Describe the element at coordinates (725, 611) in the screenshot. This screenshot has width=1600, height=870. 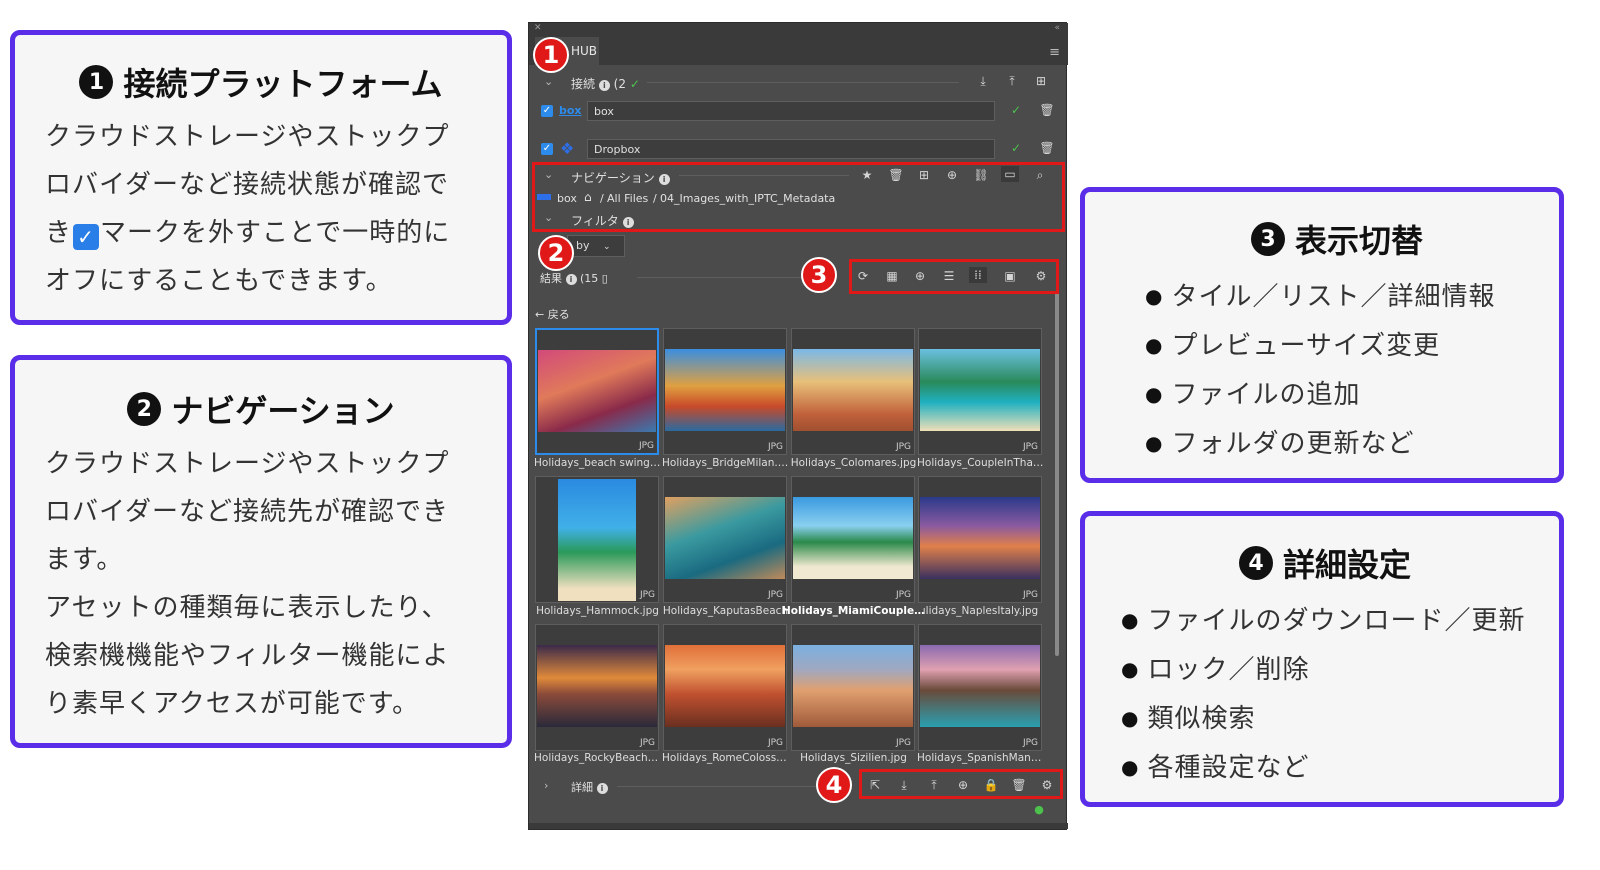
I see `file-name: Holidays_KaputasBeach` at that location.